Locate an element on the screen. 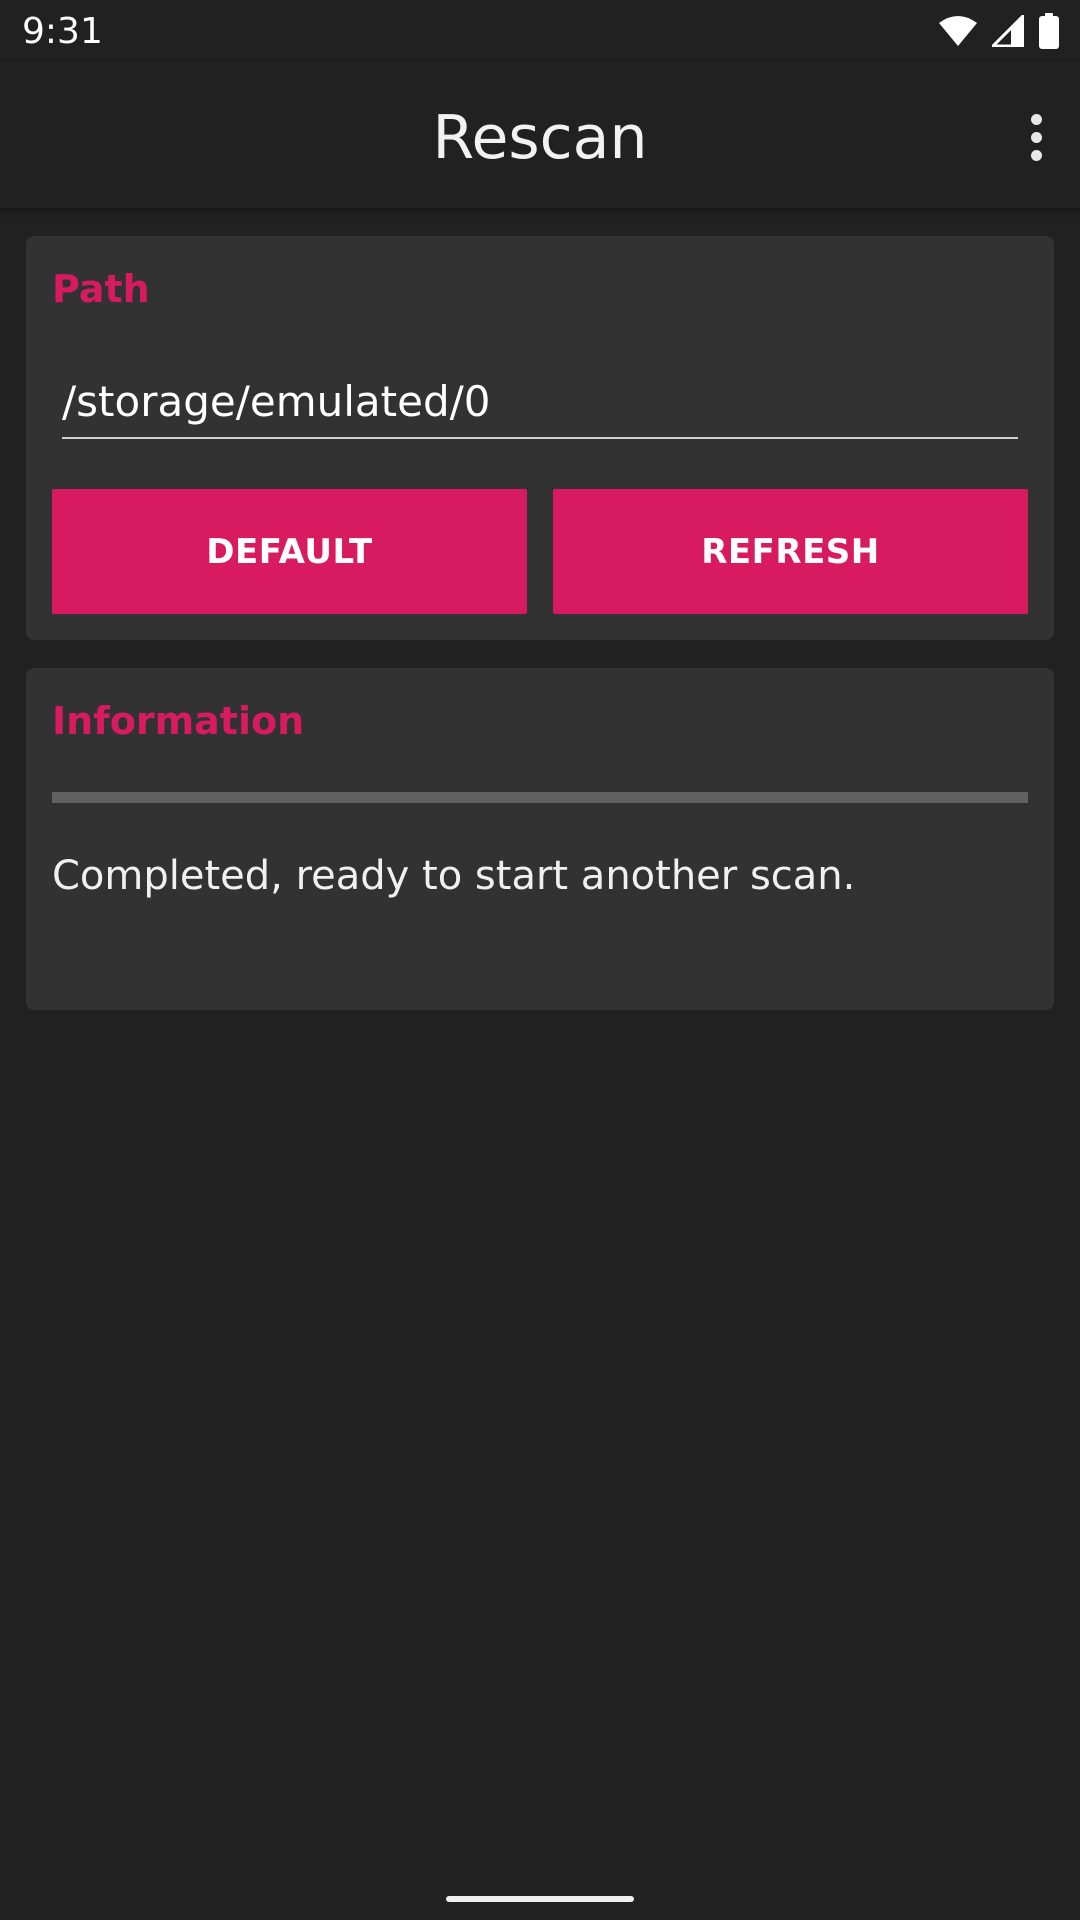 This screenshot has height=1920, width=1080. scan-progress-bar is located at coordinates (540, 797).